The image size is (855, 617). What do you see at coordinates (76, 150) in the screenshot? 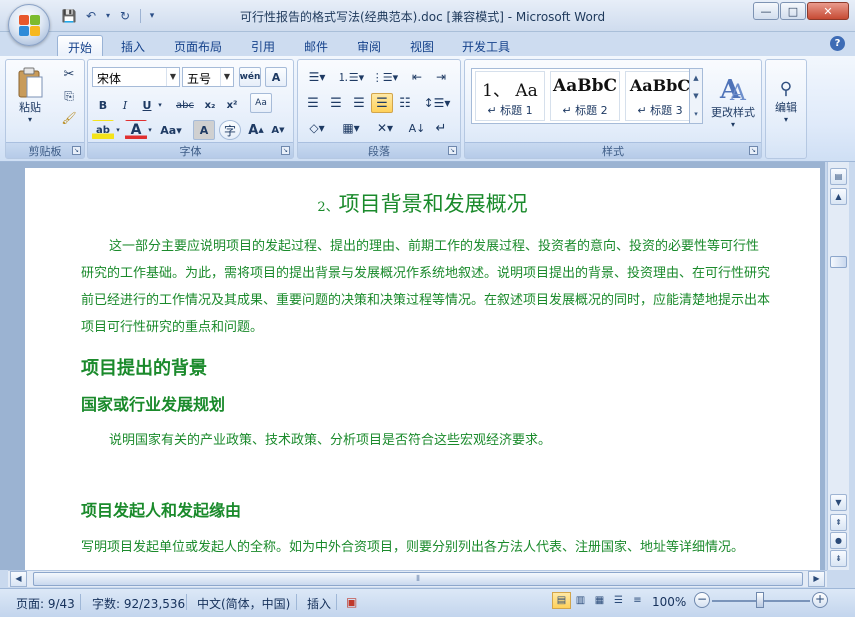
I see `clipboard-launcher-icon: ↘` at bounding box center [76, 150].